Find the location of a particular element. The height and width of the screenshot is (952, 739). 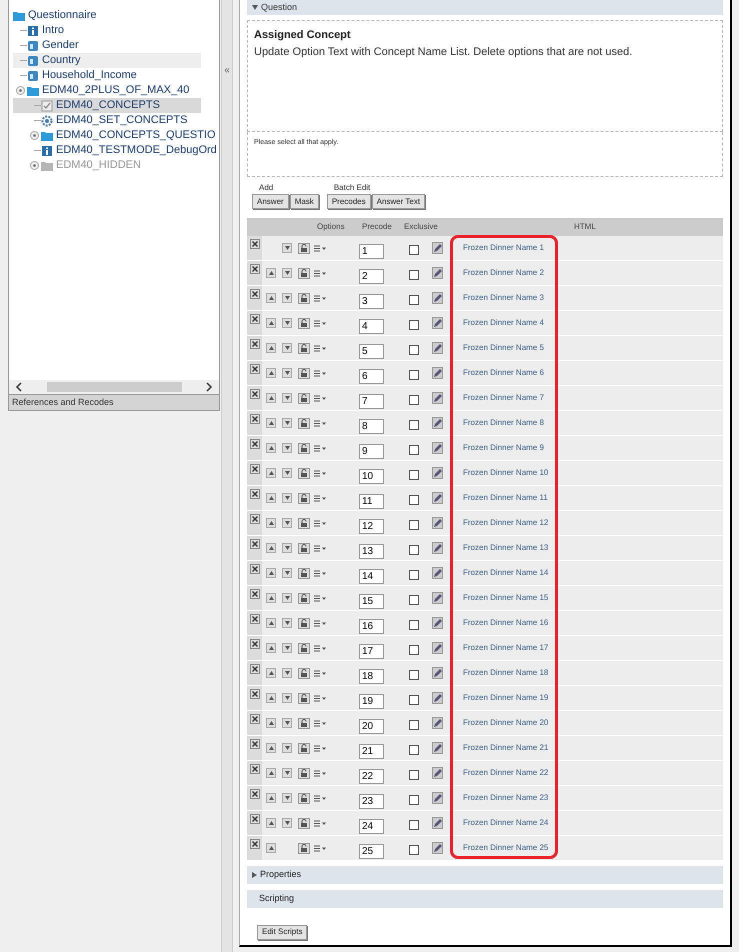

tree-item: EDM40_SET_CONCEPTS is located at coordinates (122, 120).